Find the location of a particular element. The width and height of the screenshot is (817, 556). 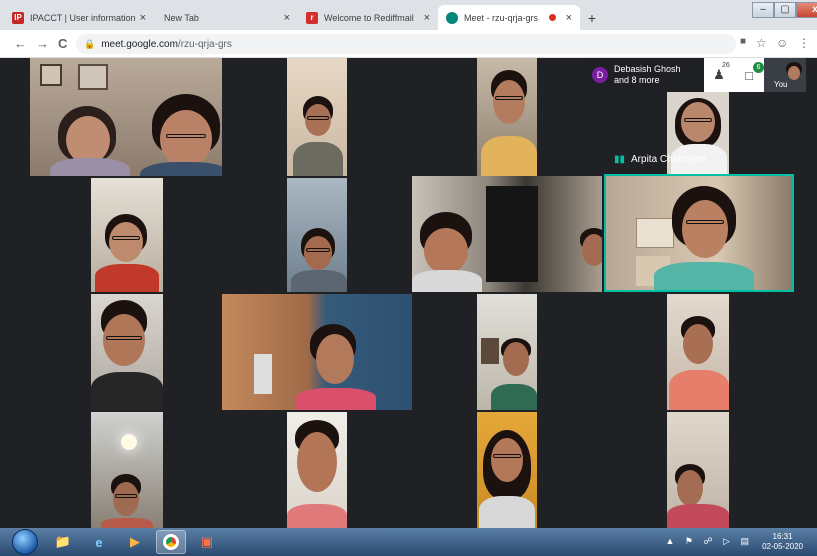

self-view-tile: You is located at coordinates (785, 75).